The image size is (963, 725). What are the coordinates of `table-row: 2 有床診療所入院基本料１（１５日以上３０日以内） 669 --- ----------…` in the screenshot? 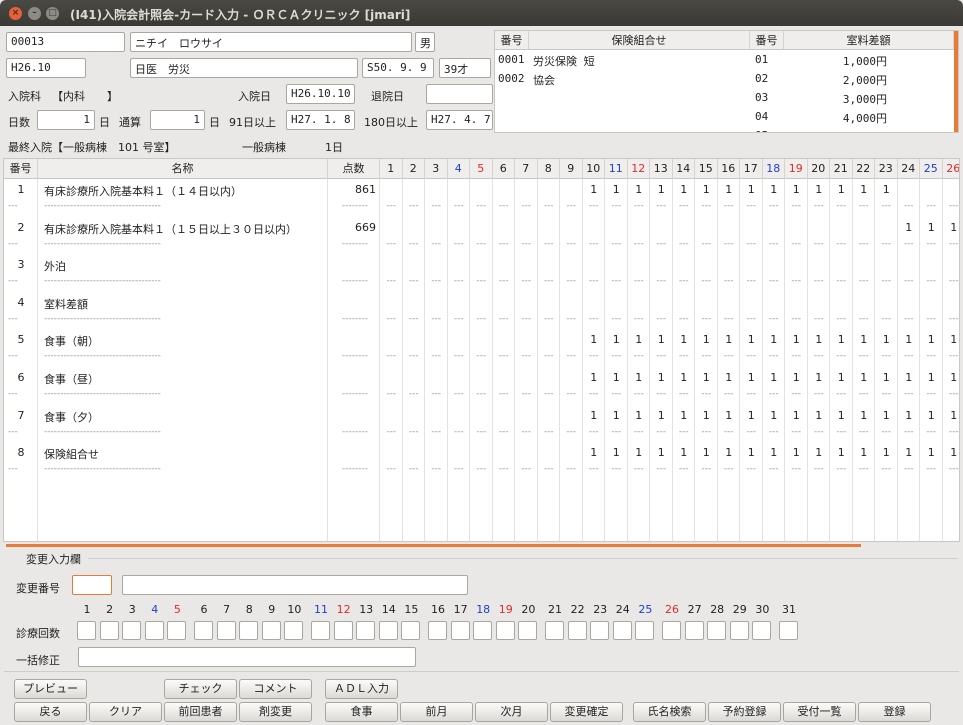 It's located at (482, 239).